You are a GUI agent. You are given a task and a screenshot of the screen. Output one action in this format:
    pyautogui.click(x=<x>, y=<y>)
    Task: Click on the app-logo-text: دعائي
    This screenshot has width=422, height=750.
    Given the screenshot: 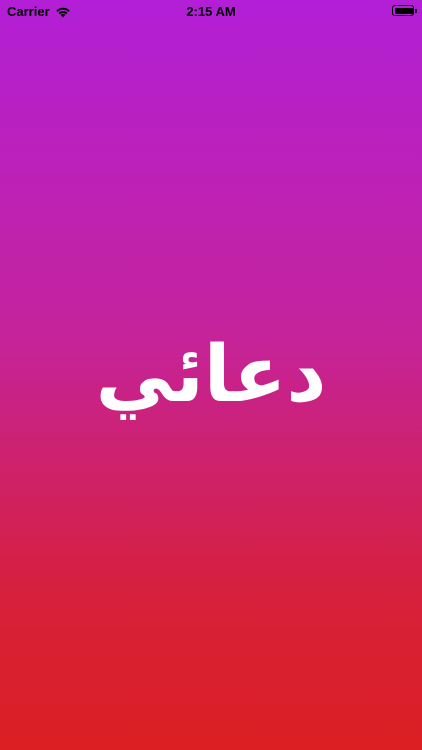 What is the action you would take?
    pyautogui.click(x=211, y=375)
    